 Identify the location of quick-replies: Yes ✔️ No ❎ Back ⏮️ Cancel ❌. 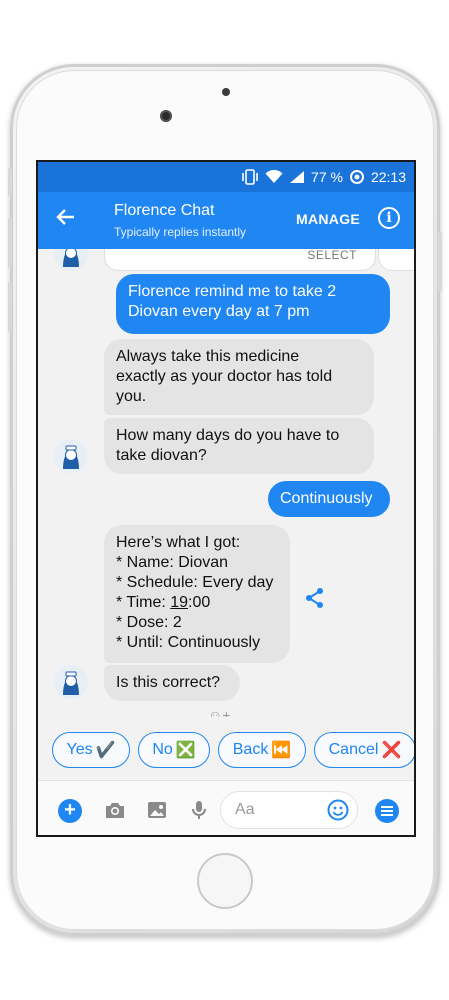
(226, 747).